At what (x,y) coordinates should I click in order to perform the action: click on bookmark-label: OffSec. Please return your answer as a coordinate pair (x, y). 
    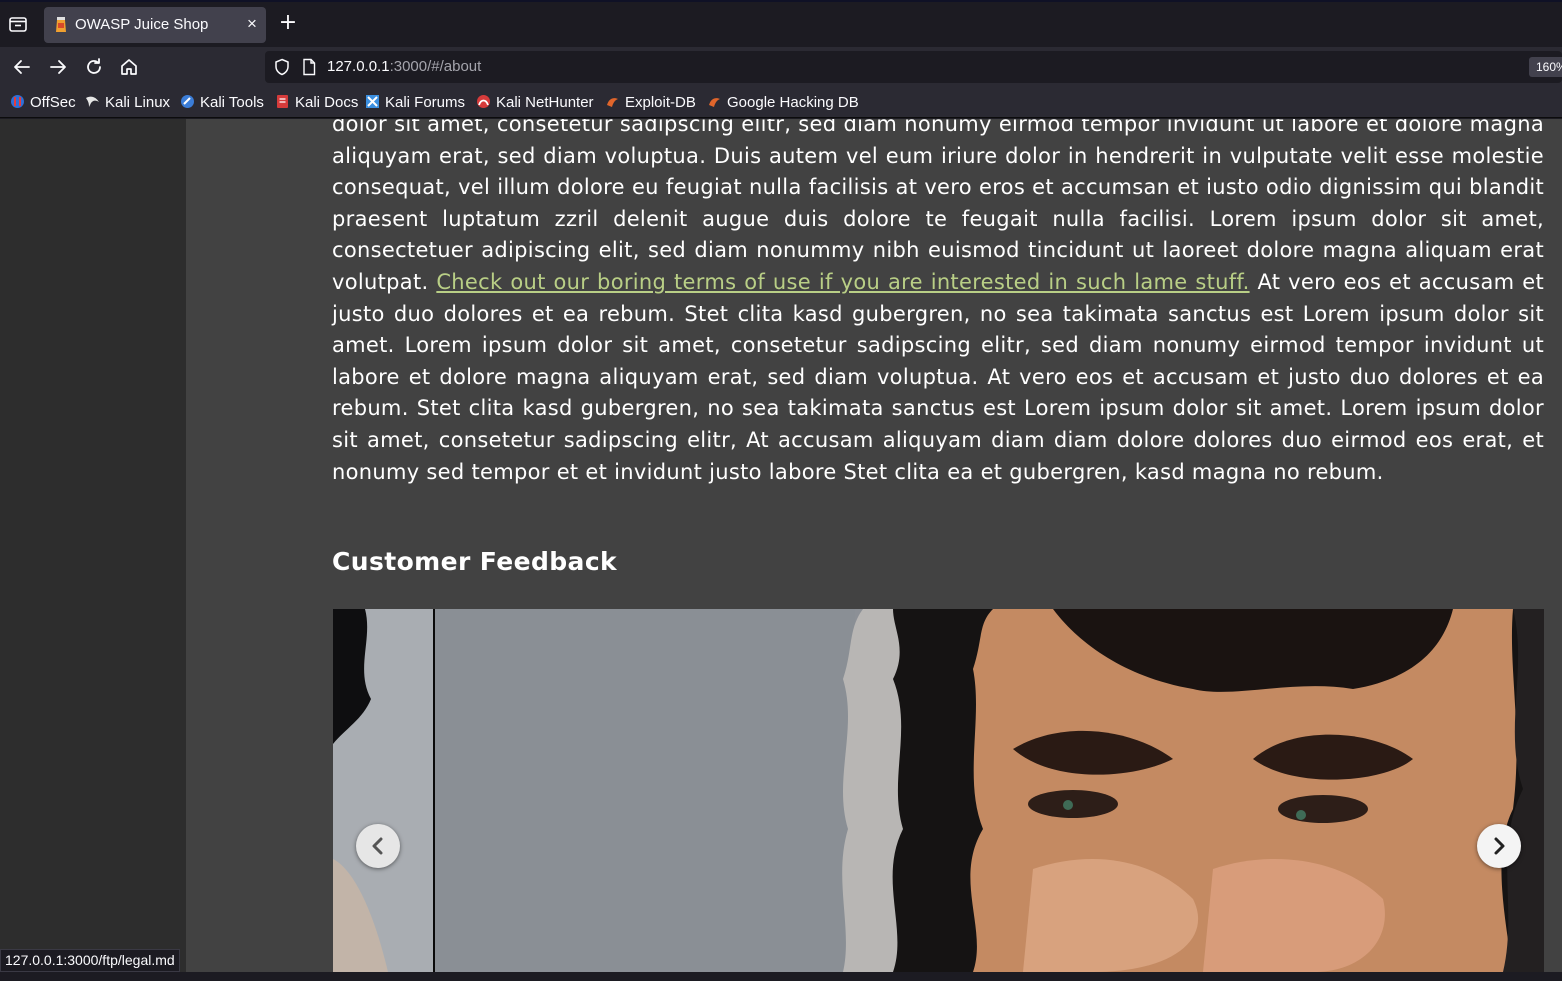
    Looking at the image, I should click on (53, 102).